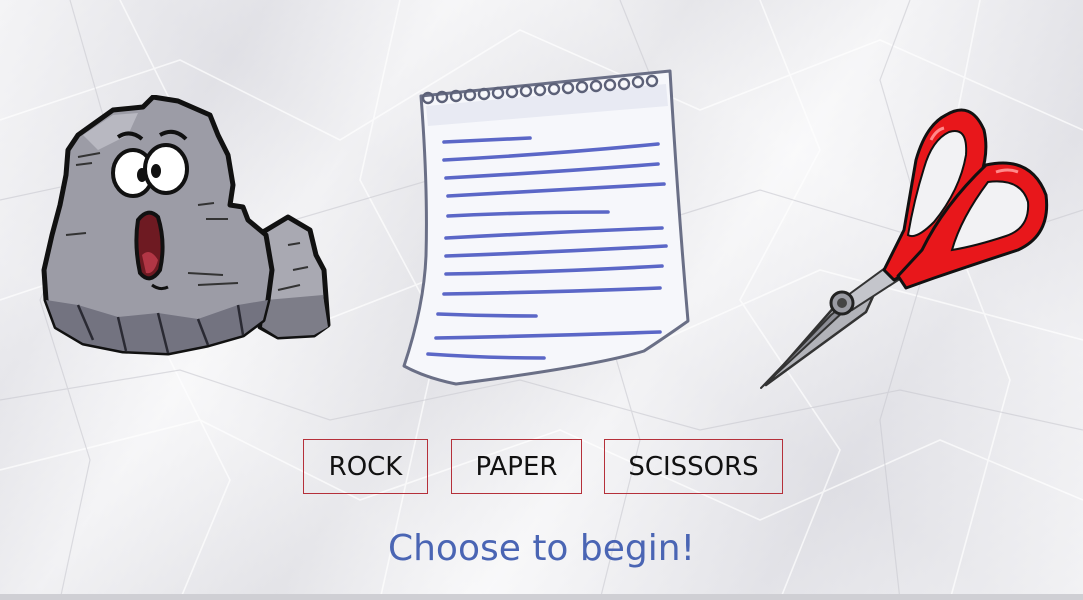 This screenshot has width=1083, height=600. Describe the element at coordinates (365, 466) in the screenshot. I see `rock-button: ROCK` at that location.